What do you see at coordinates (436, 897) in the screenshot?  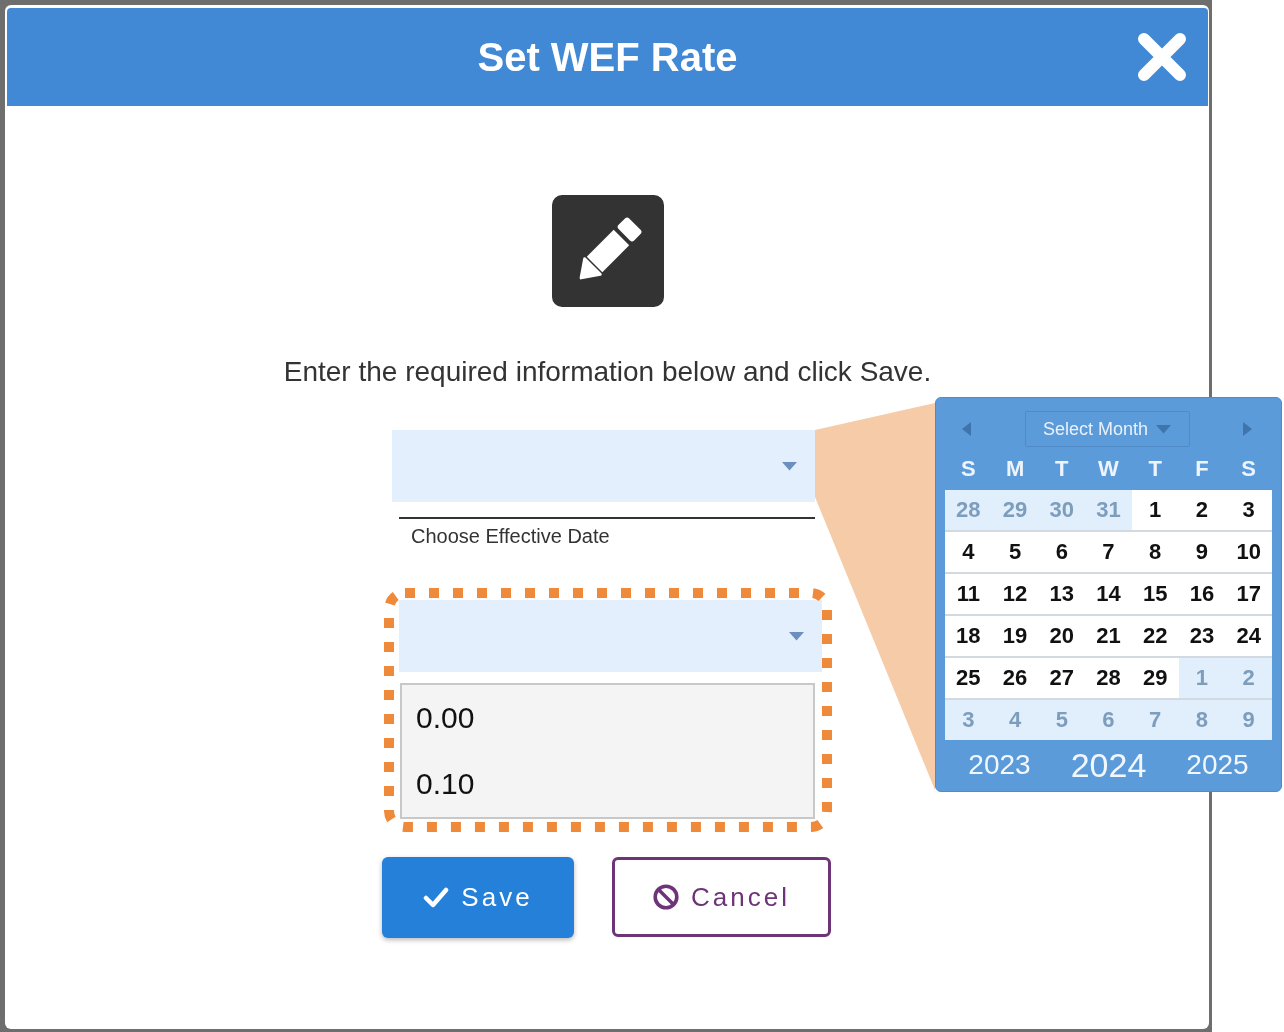 I see `check-icon` at bounding box center [436, 897].